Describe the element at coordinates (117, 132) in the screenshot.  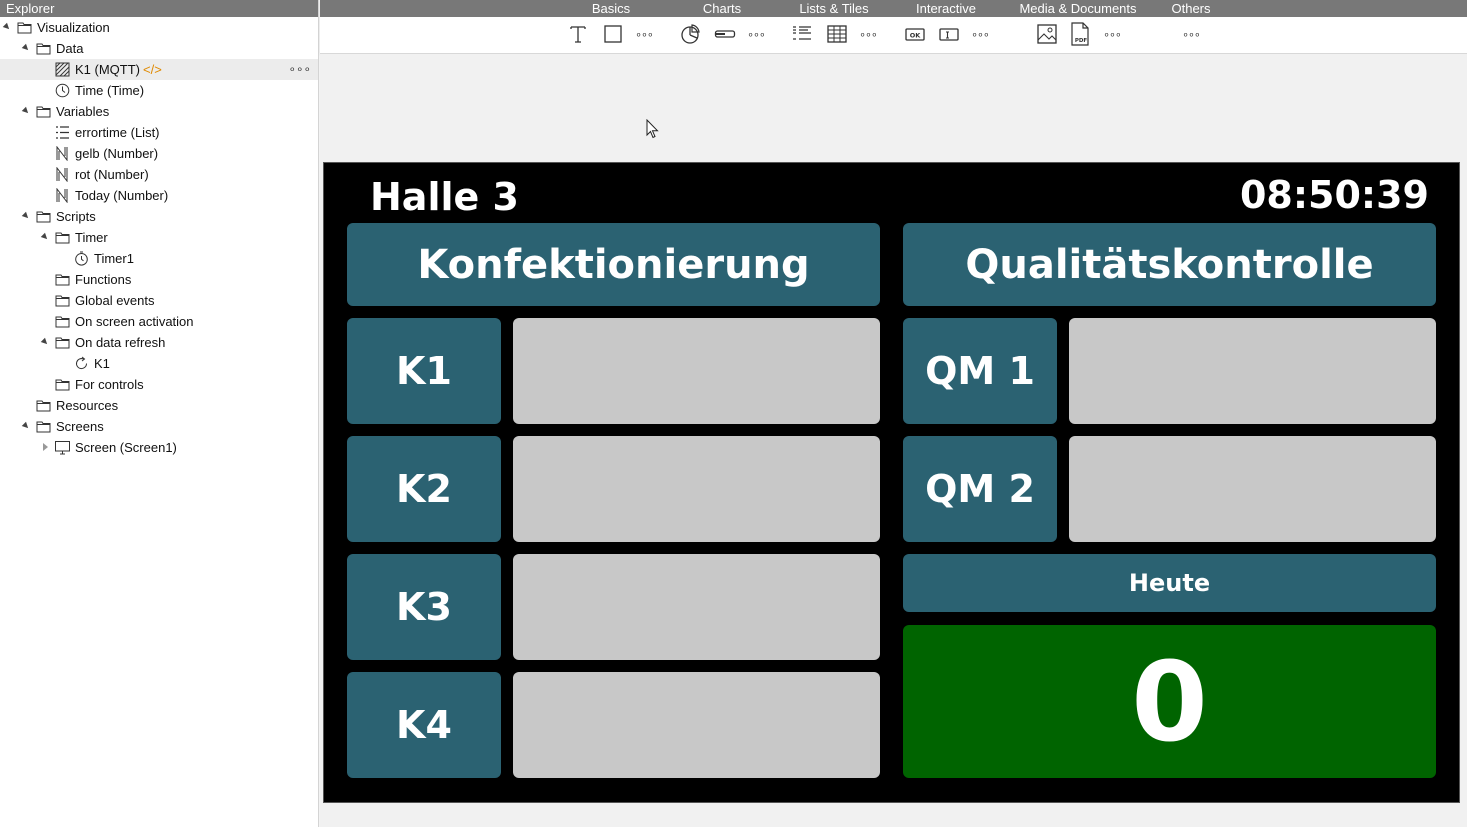
I see `tree-node-label: errortime (List)` at that location.